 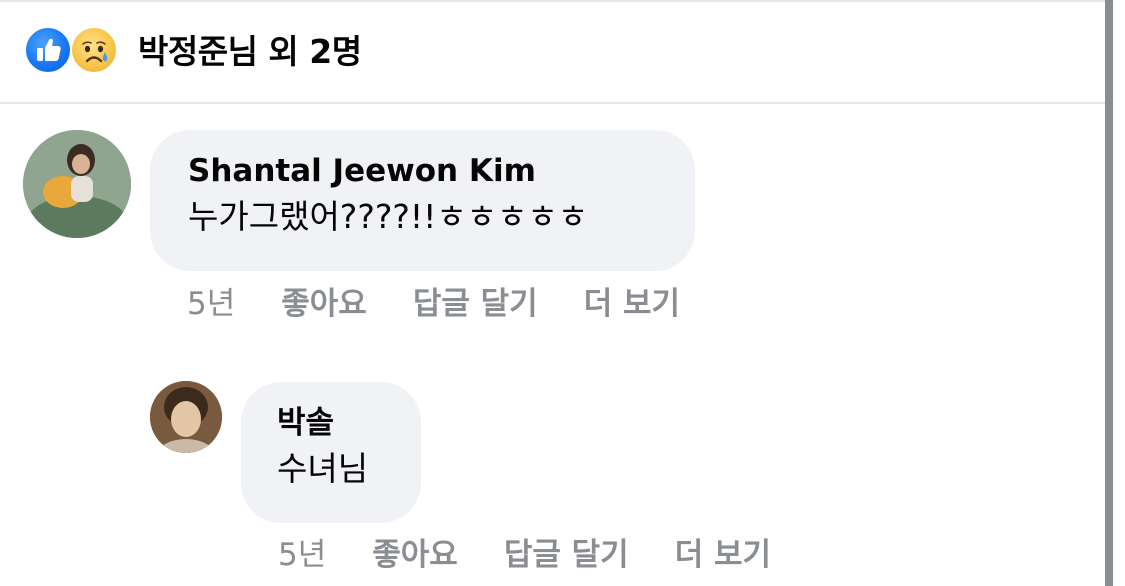 I want to click on reaction-icons, so click(x=74, y=52).